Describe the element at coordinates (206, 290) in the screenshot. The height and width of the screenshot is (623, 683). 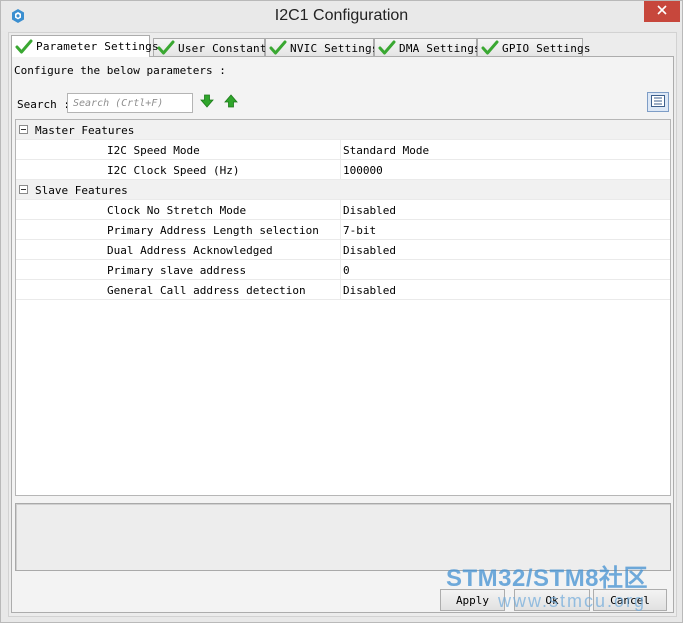
I see `param-name: General Call address detection` at that location.